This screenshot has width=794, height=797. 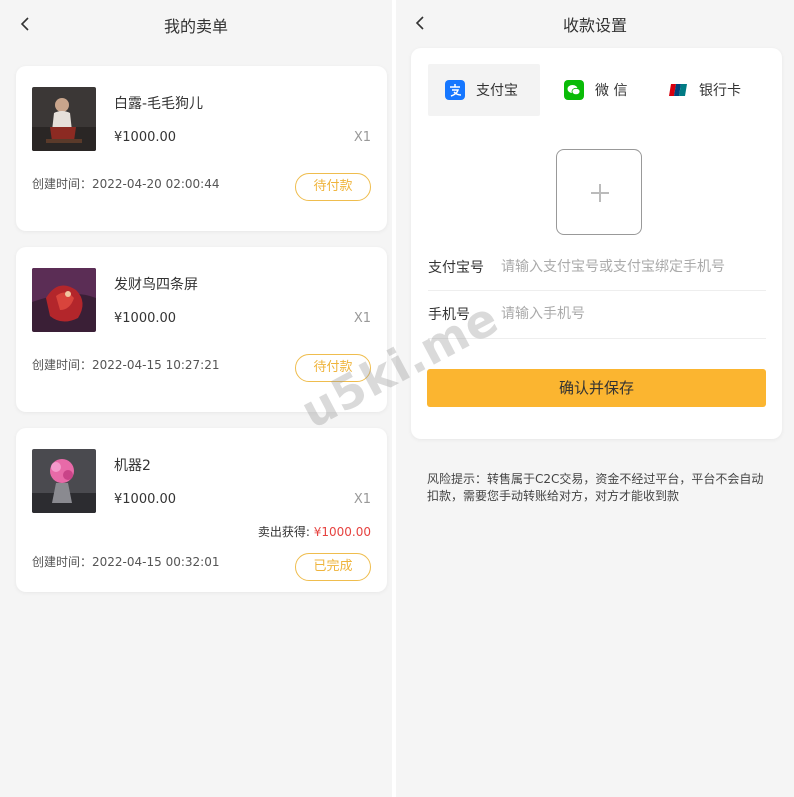 What do you see at coordinates (497, 91) in the screenshot?
I see `tab-alipay-label: 支付宝` at bounding box center [497, 91].